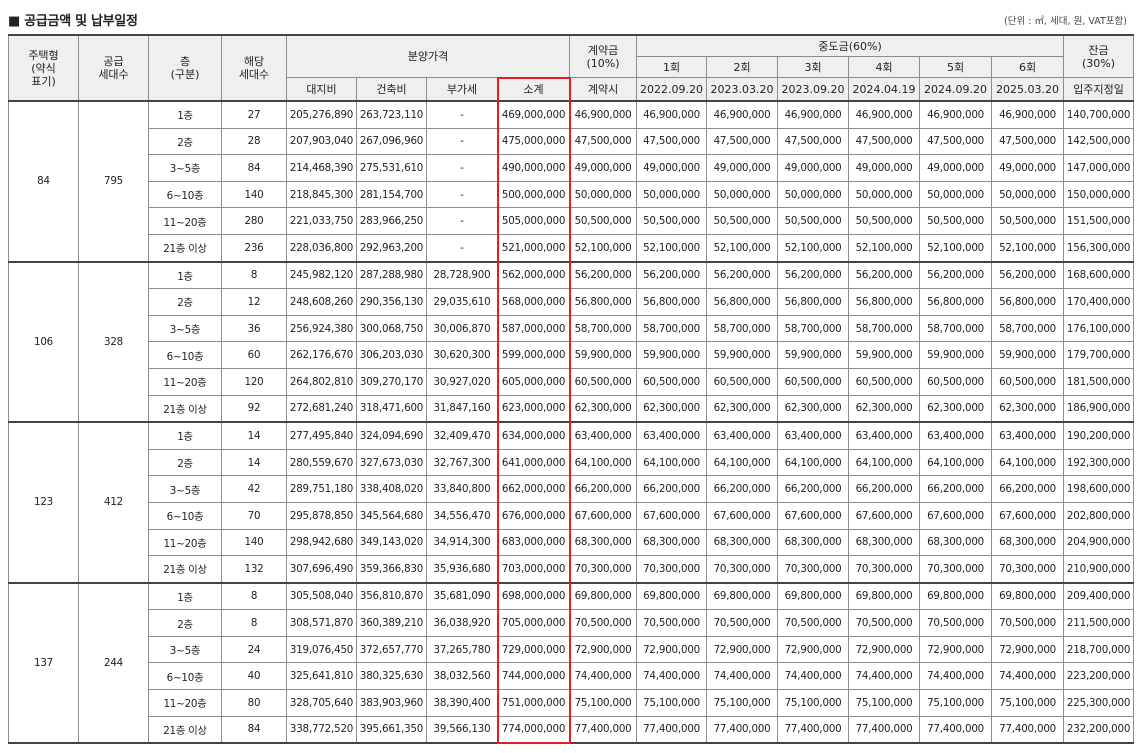  What do you see at coordinates (462, 168) in the screenshot?
I see `cell-vat: -` at bounding box center [462, 168].